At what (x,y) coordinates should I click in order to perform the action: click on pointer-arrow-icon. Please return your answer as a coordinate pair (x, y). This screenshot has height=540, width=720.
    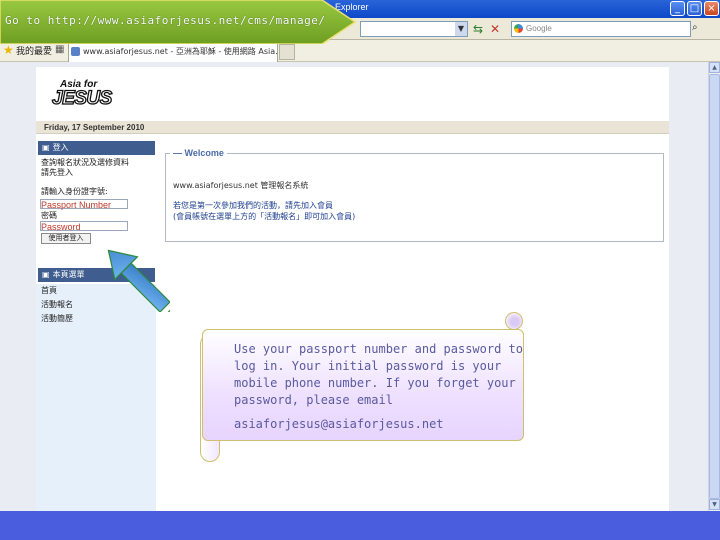
    Looking at the image, I should click on (138, 280).